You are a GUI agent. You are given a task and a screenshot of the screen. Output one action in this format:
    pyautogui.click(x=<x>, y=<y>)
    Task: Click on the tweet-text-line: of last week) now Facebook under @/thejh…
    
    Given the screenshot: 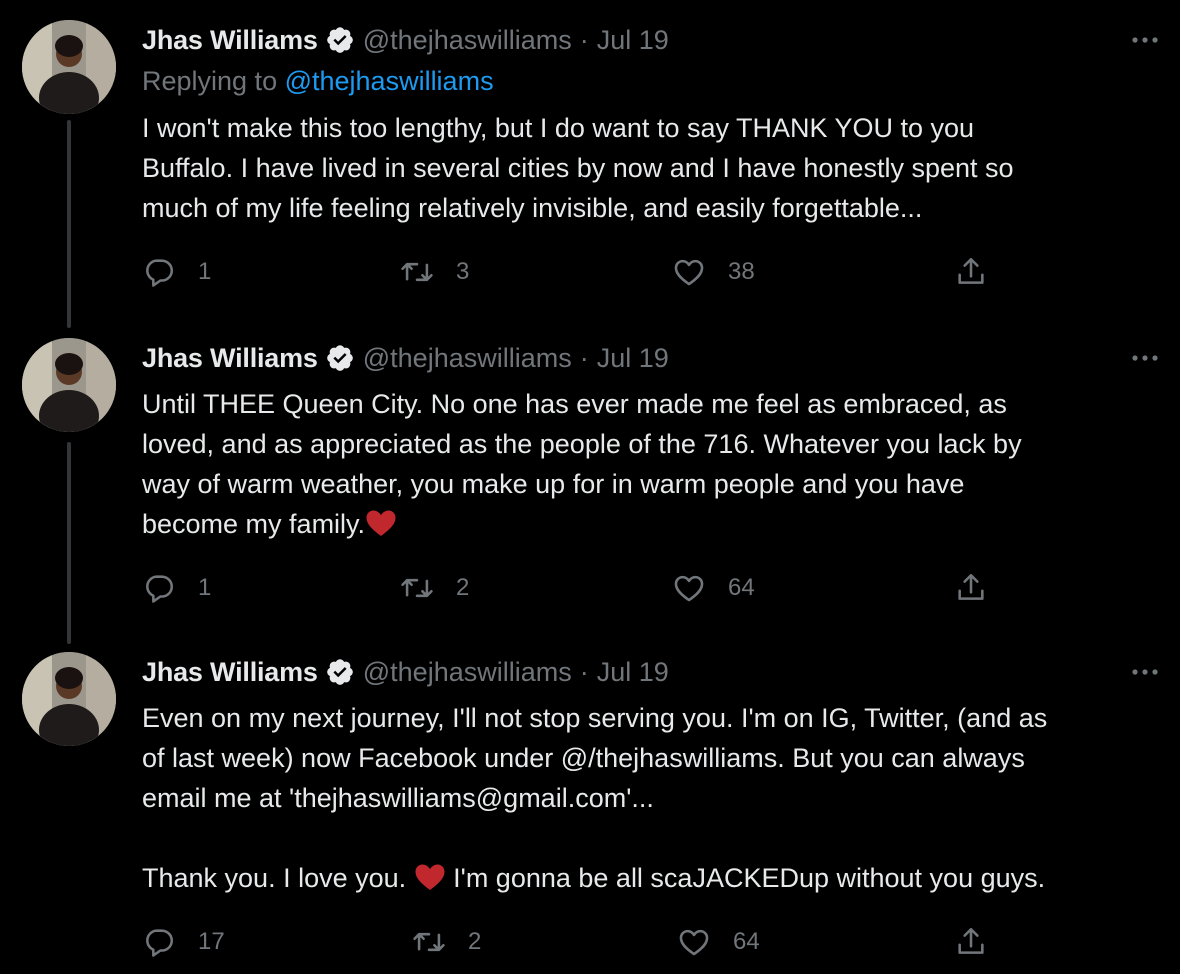 What is the action you would take?
    pyautogui.click(x=583, y=758)
    